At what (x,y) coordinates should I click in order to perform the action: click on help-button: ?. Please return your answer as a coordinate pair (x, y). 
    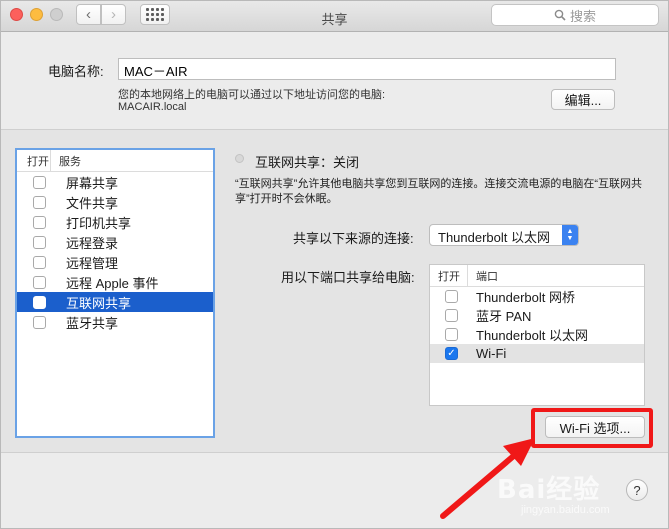
    Looking at the image, I should click on (637, 490).